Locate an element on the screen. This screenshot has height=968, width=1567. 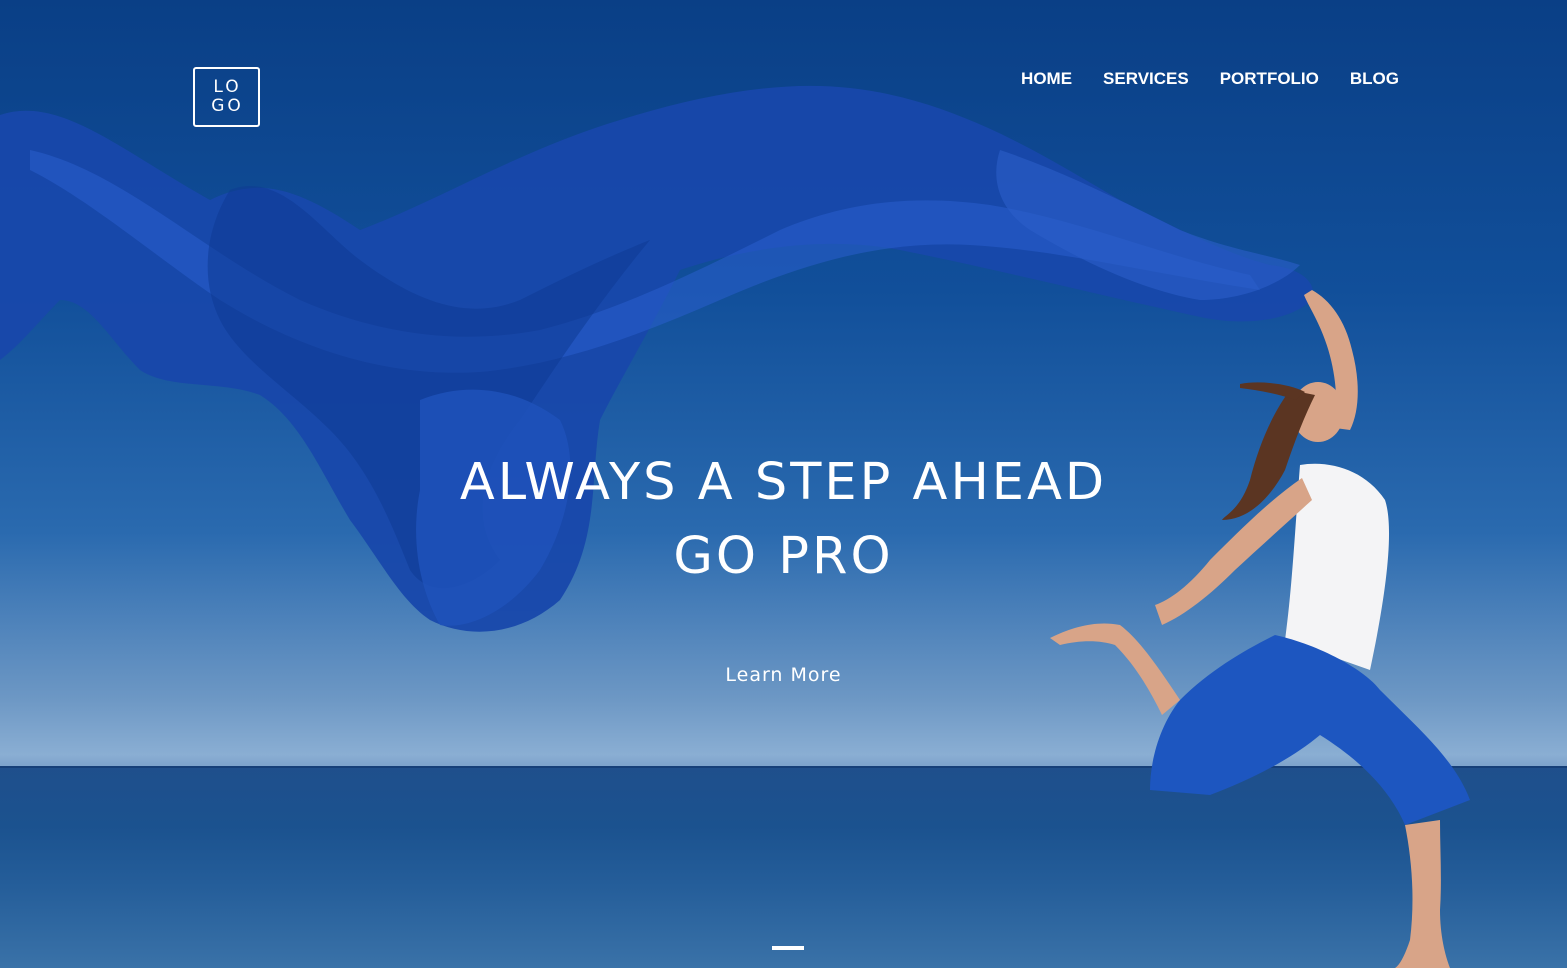
learn-more-button: Learn More is located at coordinates (783, 675).